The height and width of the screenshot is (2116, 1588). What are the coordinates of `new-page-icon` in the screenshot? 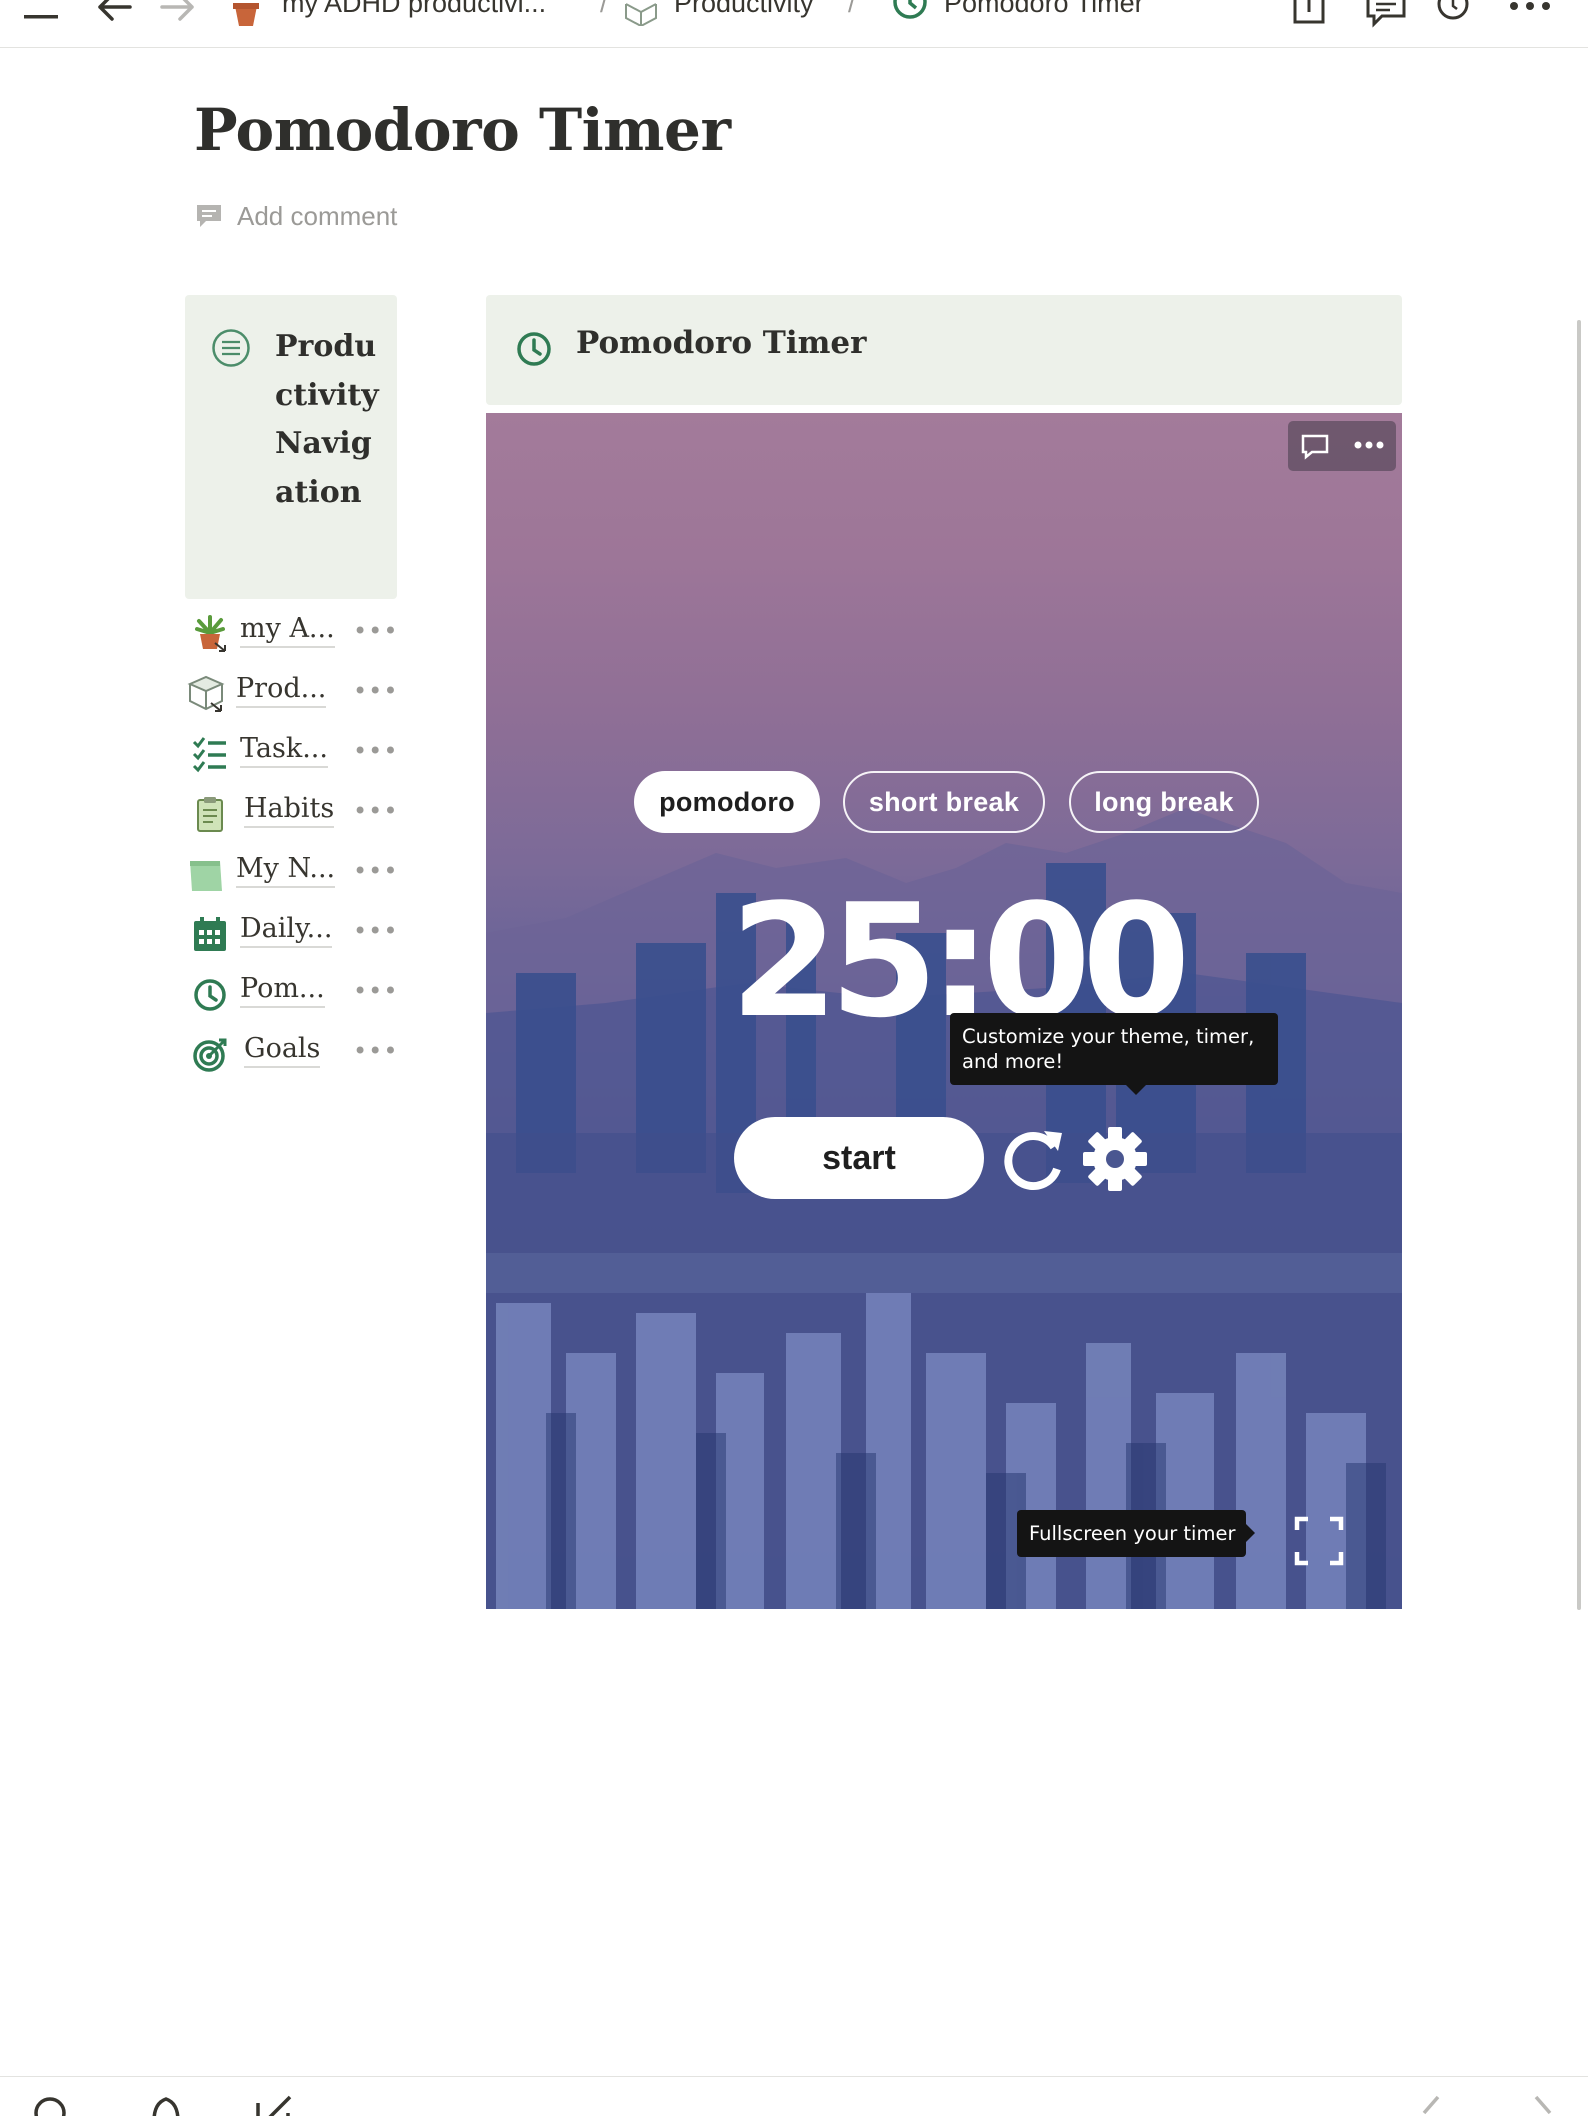 It's located at (274, 2104).